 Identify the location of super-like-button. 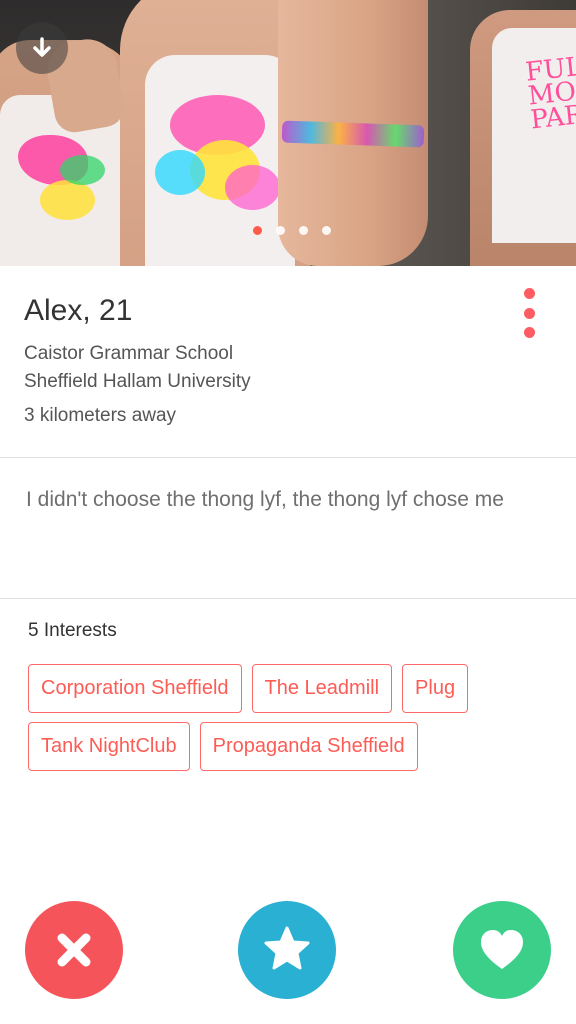
(287, 950).